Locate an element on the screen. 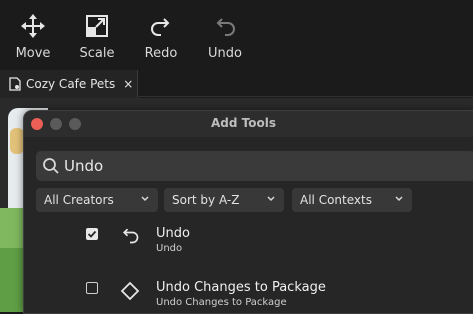 The height and width of the screenshot is (314, 473). search-icon is located at coordinates (51, 166).